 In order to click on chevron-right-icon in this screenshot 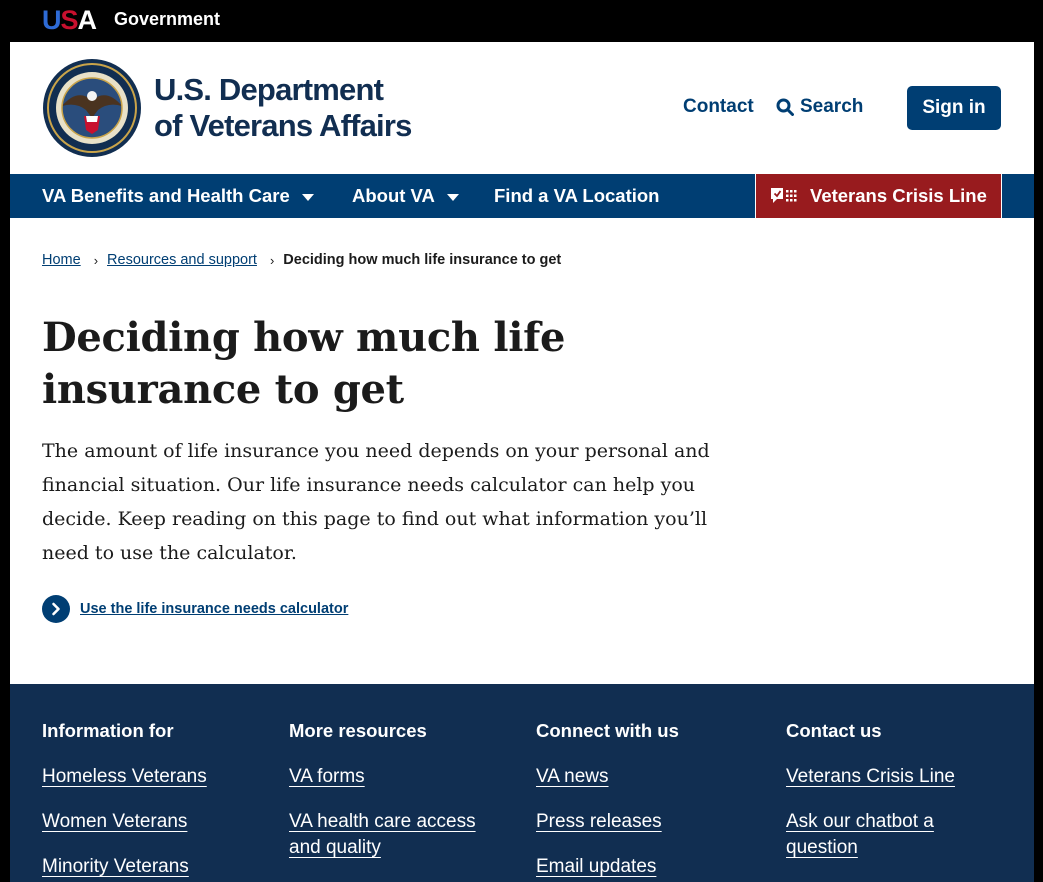, I will do `click(56, 609)`.